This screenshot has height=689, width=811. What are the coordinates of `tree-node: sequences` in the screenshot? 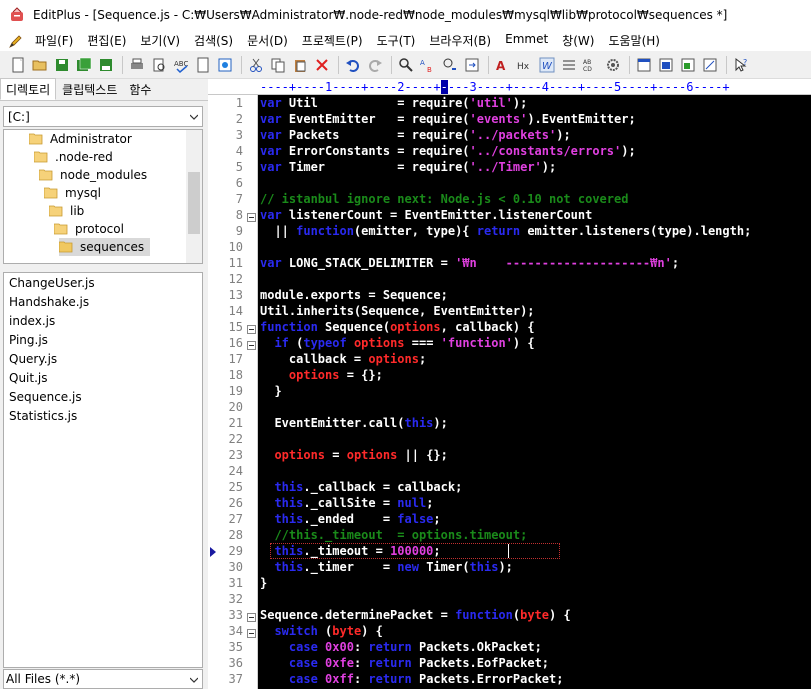 It's located at (105, 247).